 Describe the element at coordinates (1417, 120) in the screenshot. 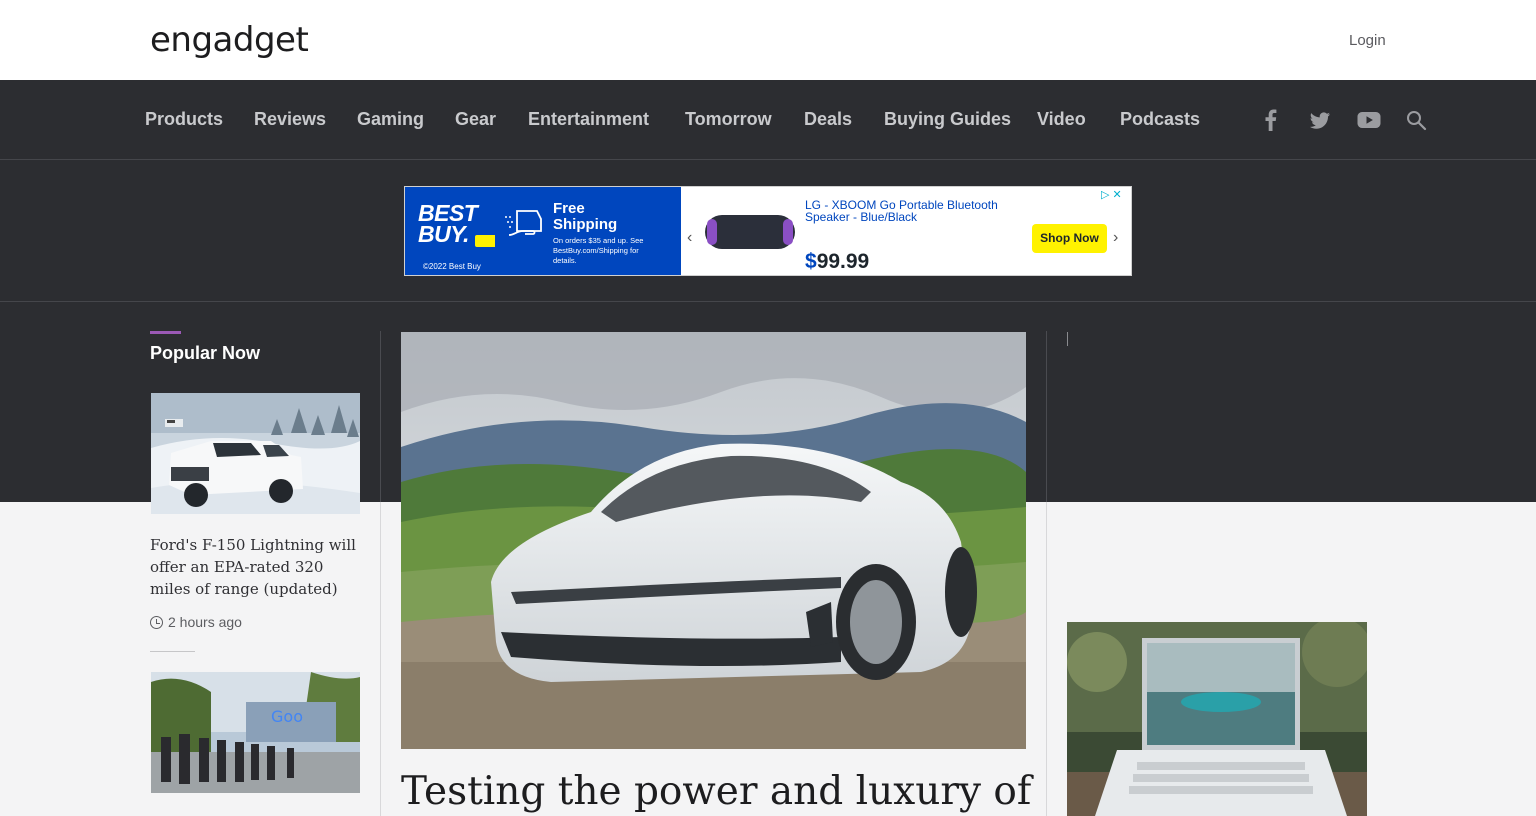

I see `search-icon` at that location.